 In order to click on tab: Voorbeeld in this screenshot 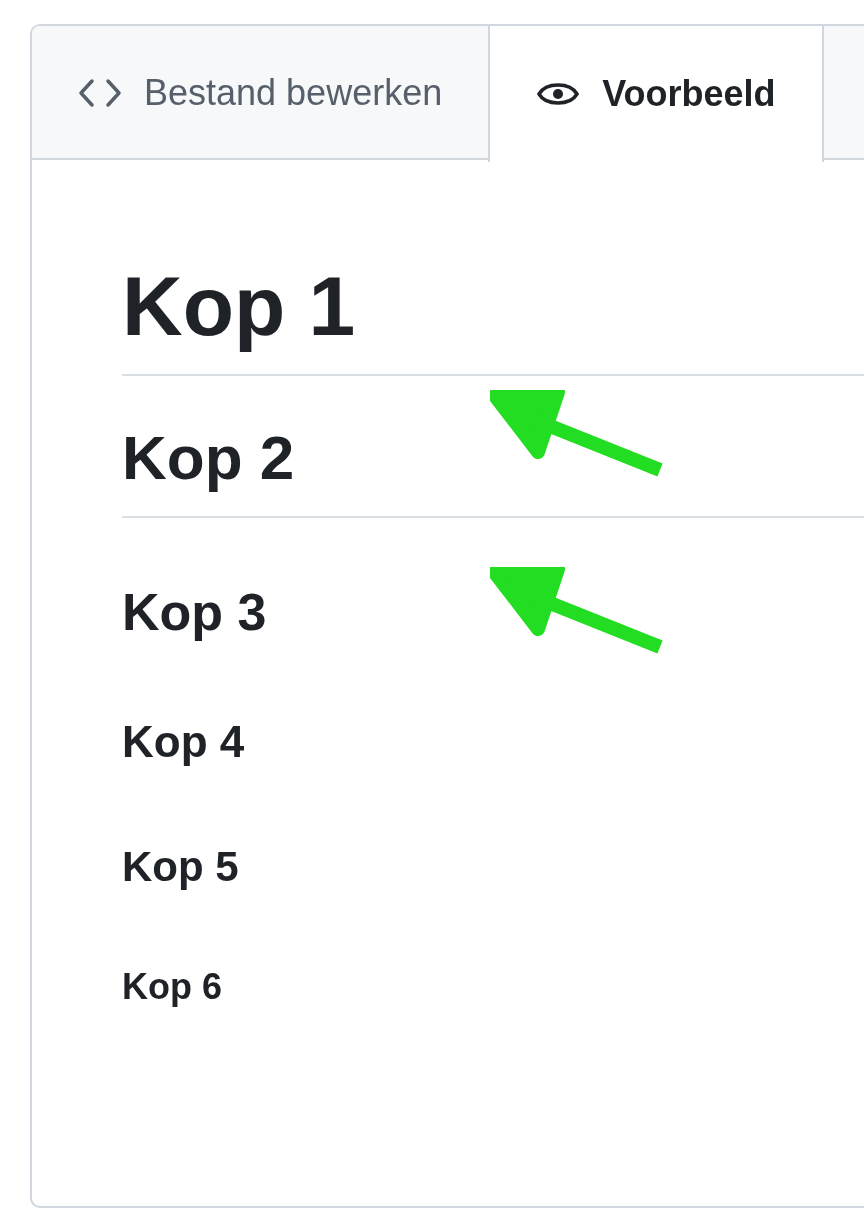, I will do `click(656, 94)`.